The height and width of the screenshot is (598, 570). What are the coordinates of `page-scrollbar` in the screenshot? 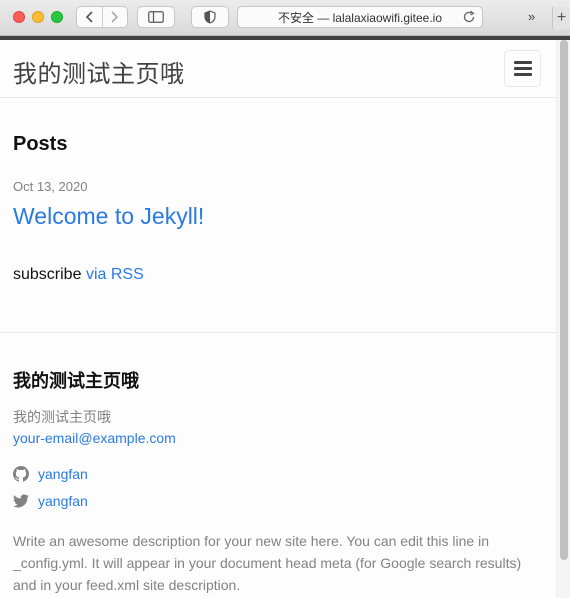 It's located at (563, 319).